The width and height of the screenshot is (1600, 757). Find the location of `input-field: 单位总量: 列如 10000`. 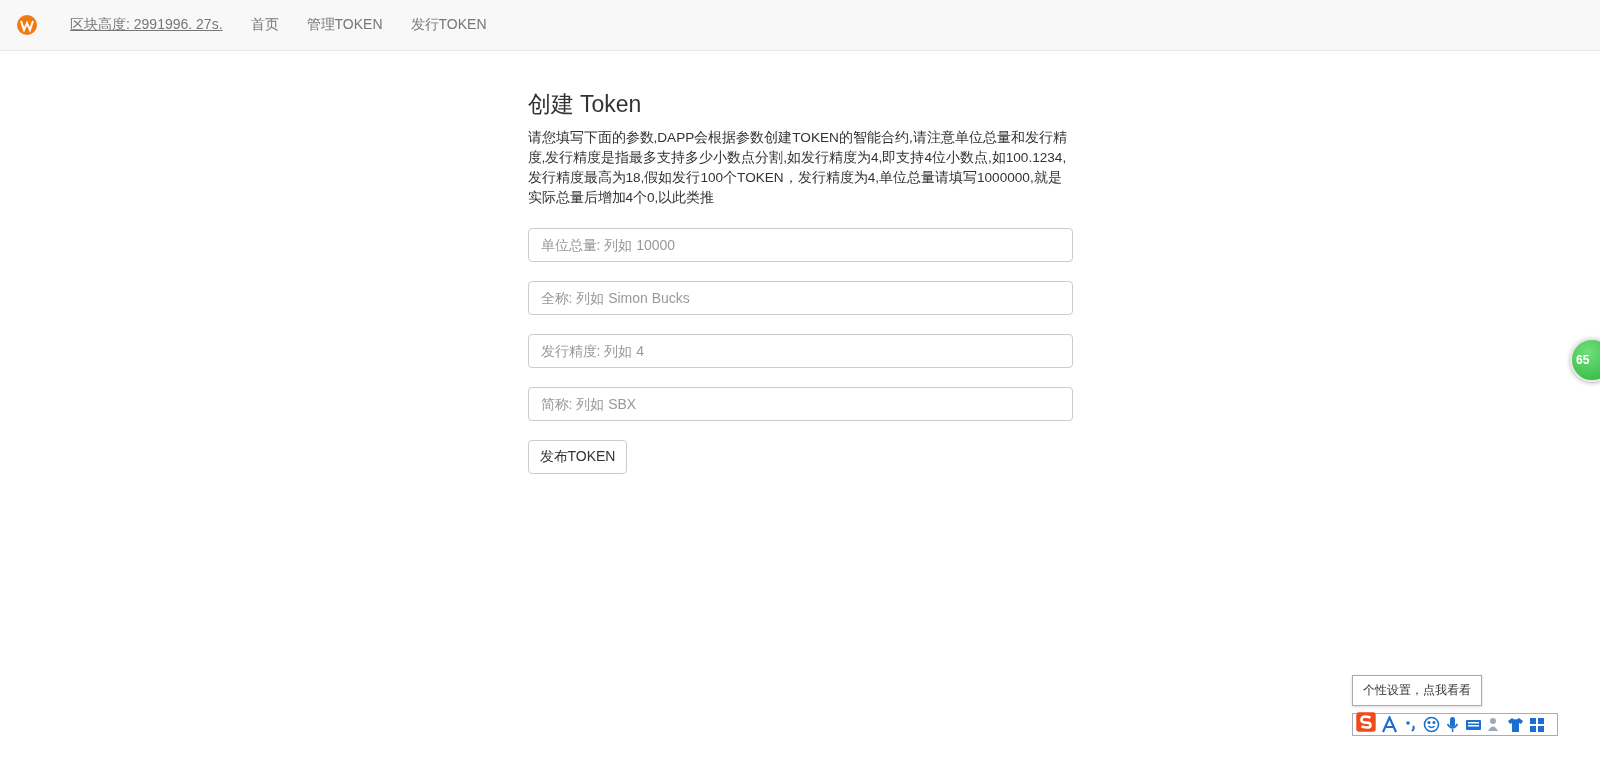

input-field: 单位总量: 列如 10000 is located at coordinates (800, 245).